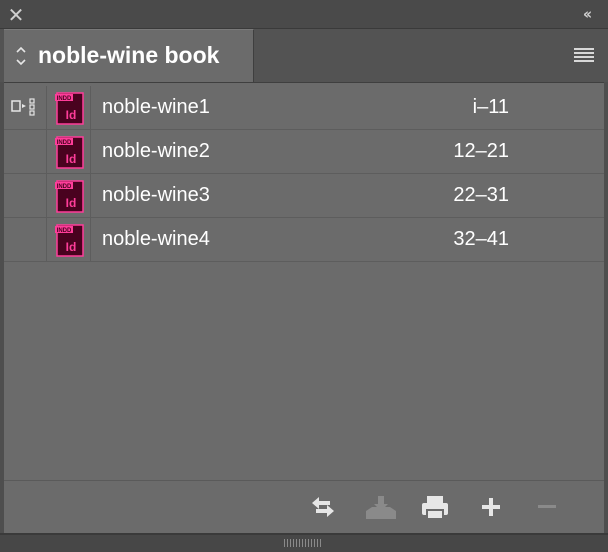  Describe the element at coordinates (493, 507) in the screenshot. I see `add-document-icon` at that location.